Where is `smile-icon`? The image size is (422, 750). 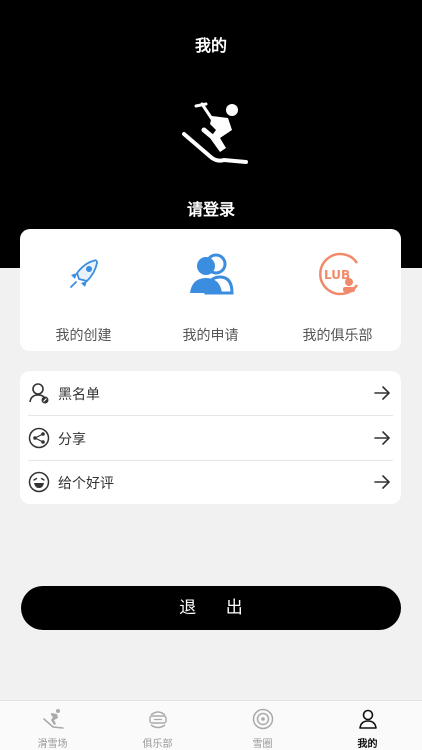
smile-icon is located at coordinates (39, 482).